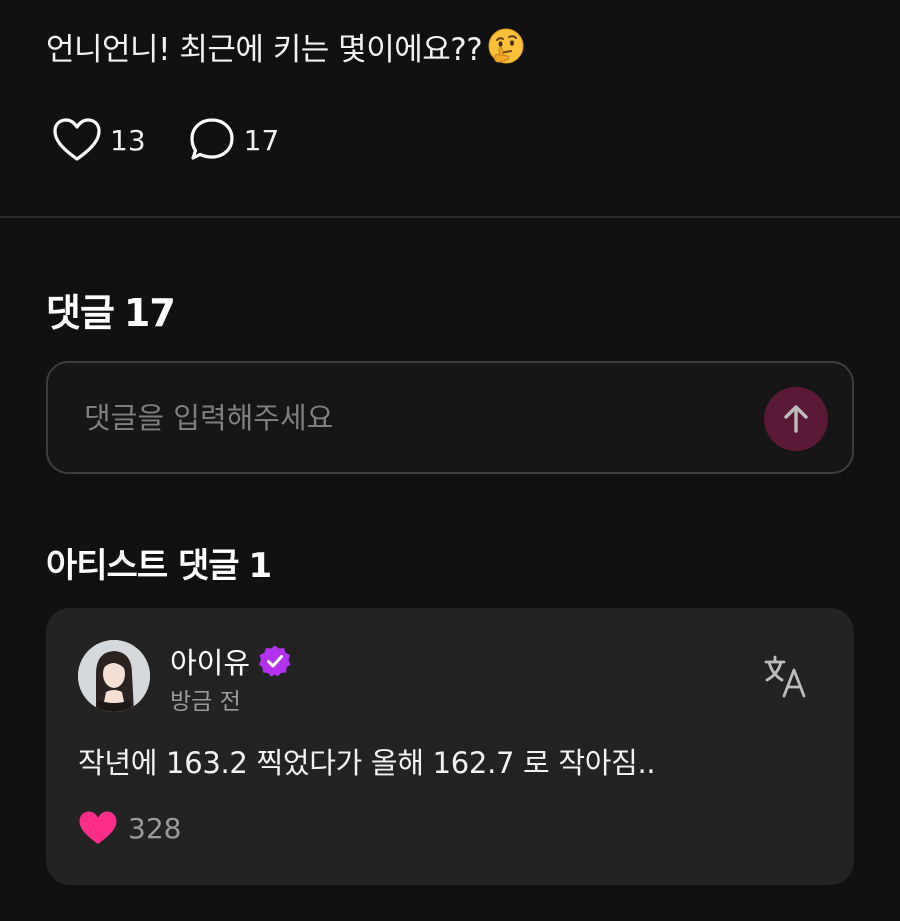 The height and width of the screenshot is (921, 900). Describe the element at coordinates (186, 140) in the screenshot. I see `post-actions: 13 17` at that location.